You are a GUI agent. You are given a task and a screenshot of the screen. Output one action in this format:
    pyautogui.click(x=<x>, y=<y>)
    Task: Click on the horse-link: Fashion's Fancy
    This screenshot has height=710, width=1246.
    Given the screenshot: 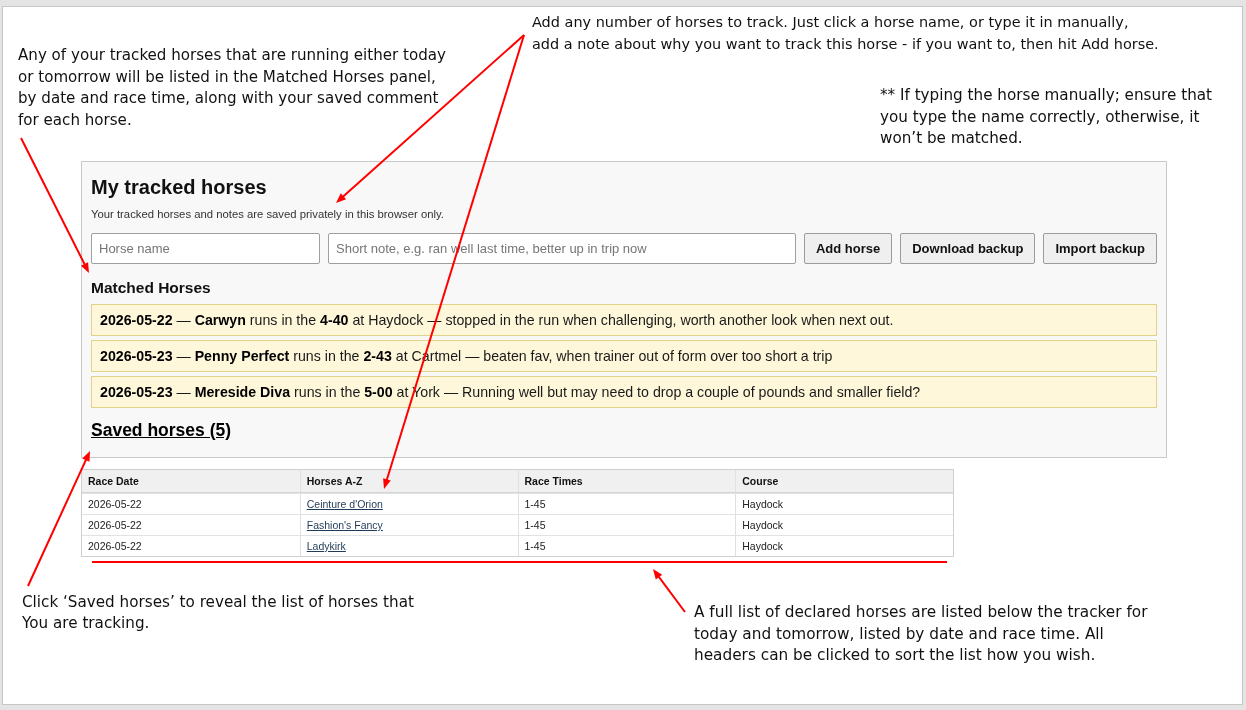 What is the action you would take?
    pyautogui.click(x=344, y=525)
    